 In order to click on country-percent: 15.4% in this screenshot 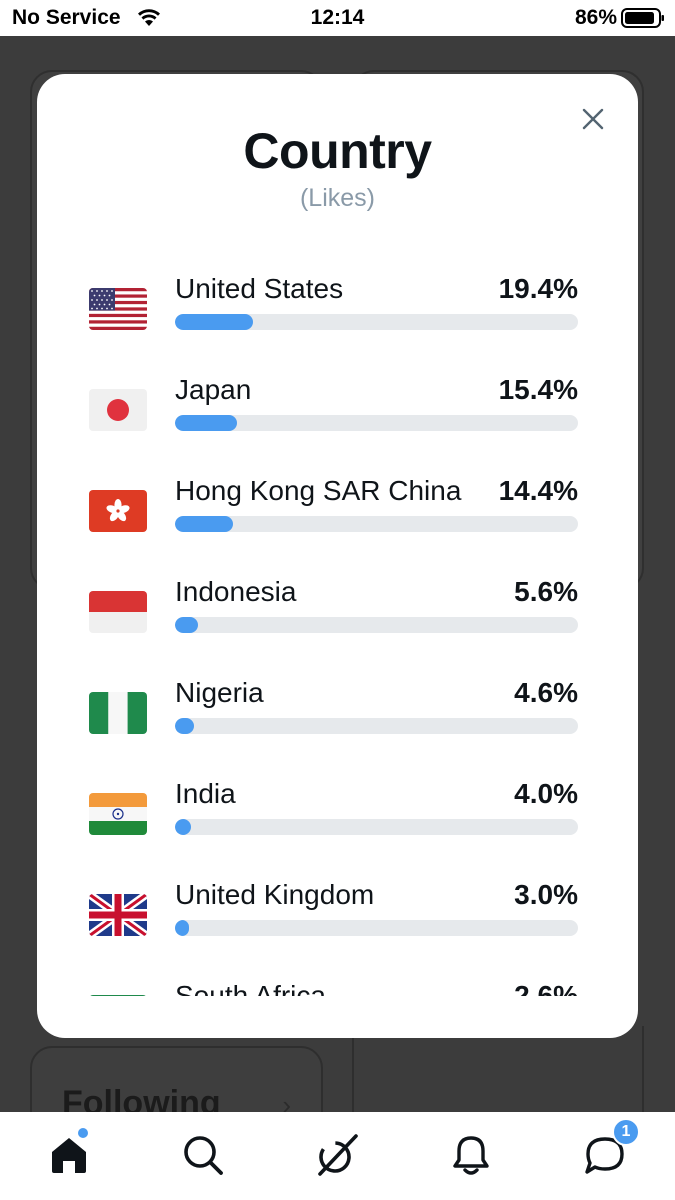, I will do `click(538, 389)`.